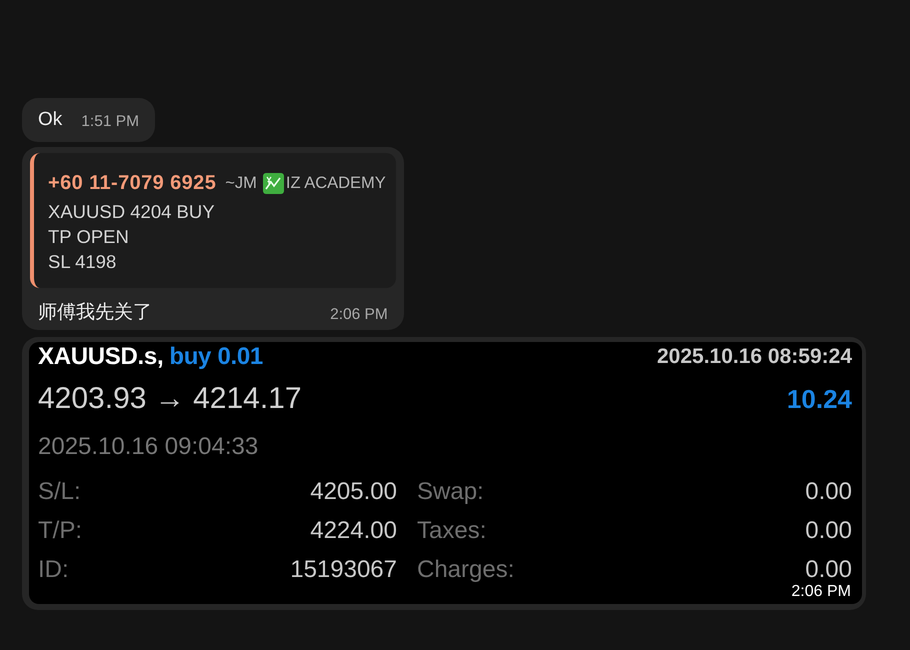 The image size is (910, 650). What do you see at coordinates (101, 357) in the screenshot?
I see `trade-symbol: XAUUSD.s,` at bounding box center [101, 357].